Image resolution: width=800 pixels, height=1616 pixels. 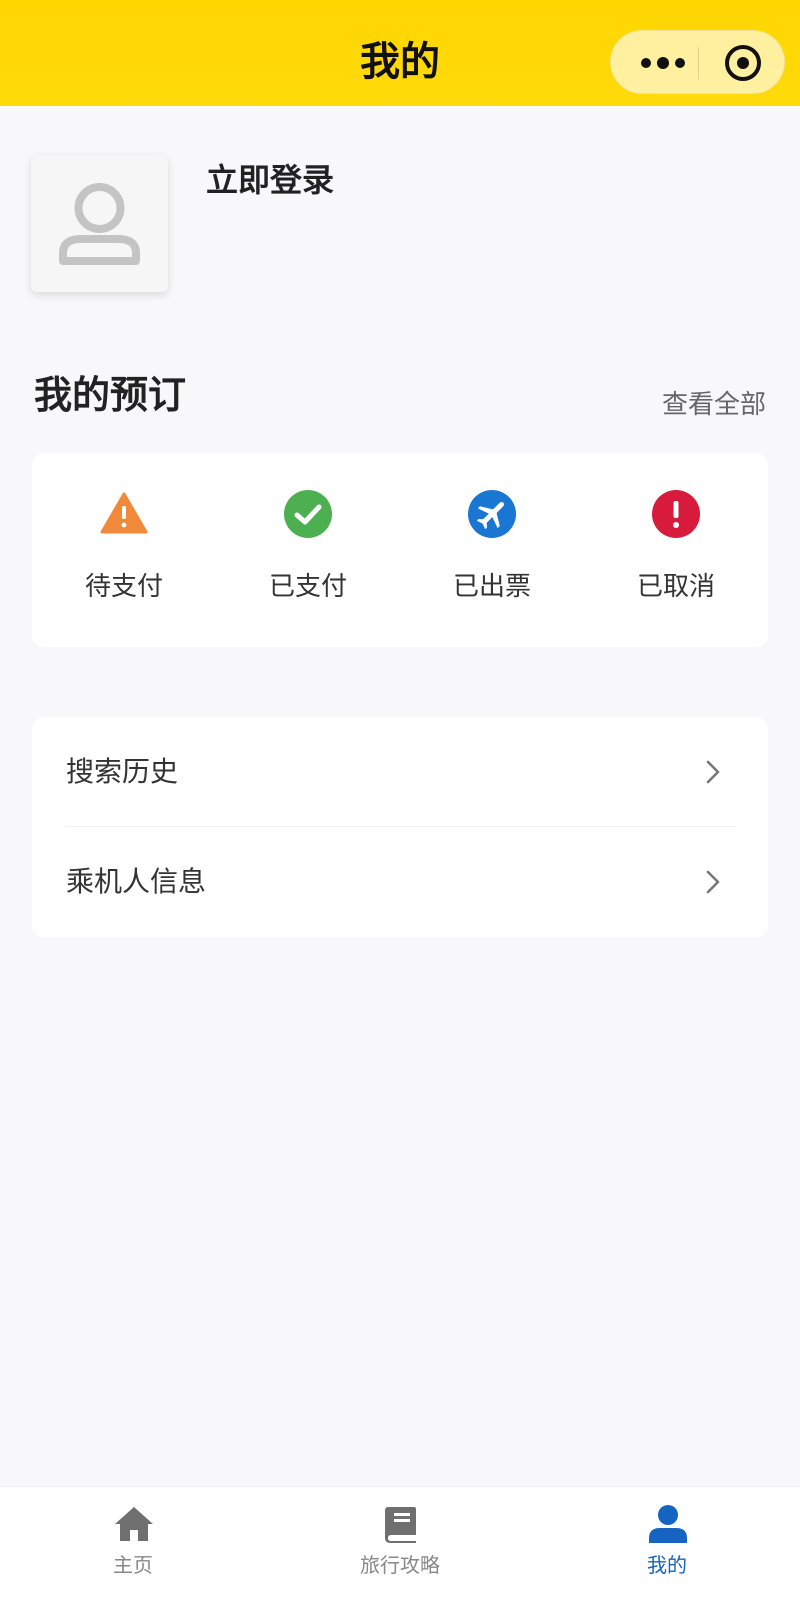 I want to click on bookings-title: 我的预订, so click(x=110, y=395).